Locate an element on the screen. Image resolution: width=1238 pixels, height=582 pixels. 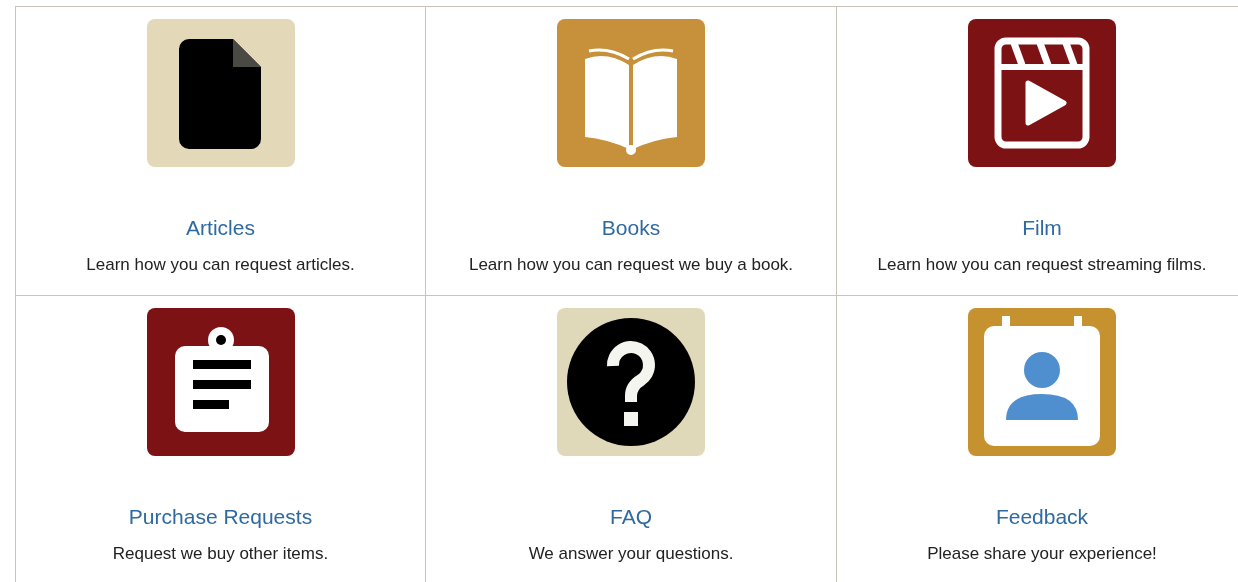
card-title-link: Books is located at coordinates (631, 228).